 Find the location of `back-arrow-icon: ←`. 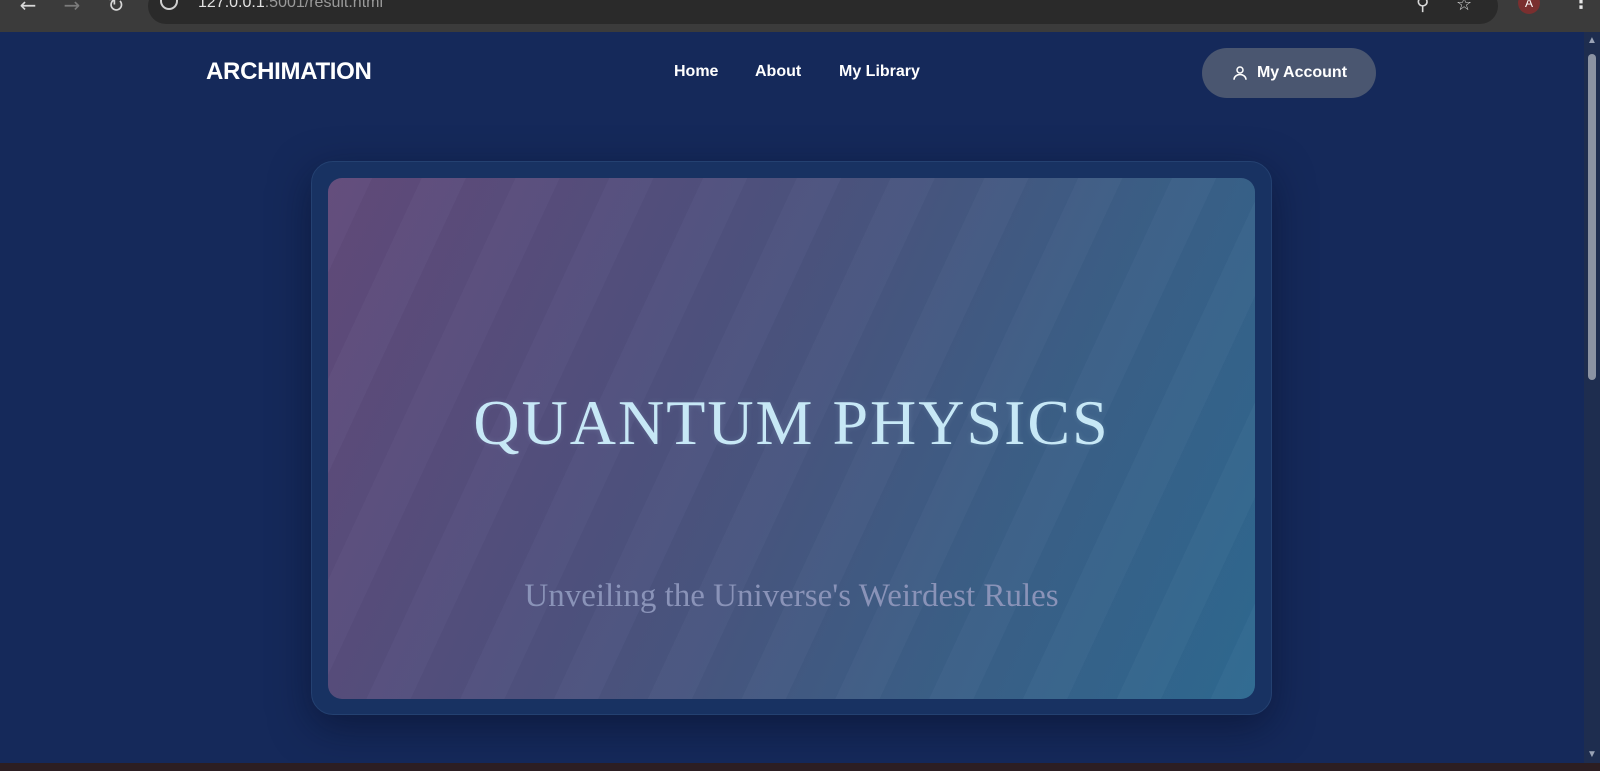

back-arrow-icon: ← is located at coordinates (28, 7).